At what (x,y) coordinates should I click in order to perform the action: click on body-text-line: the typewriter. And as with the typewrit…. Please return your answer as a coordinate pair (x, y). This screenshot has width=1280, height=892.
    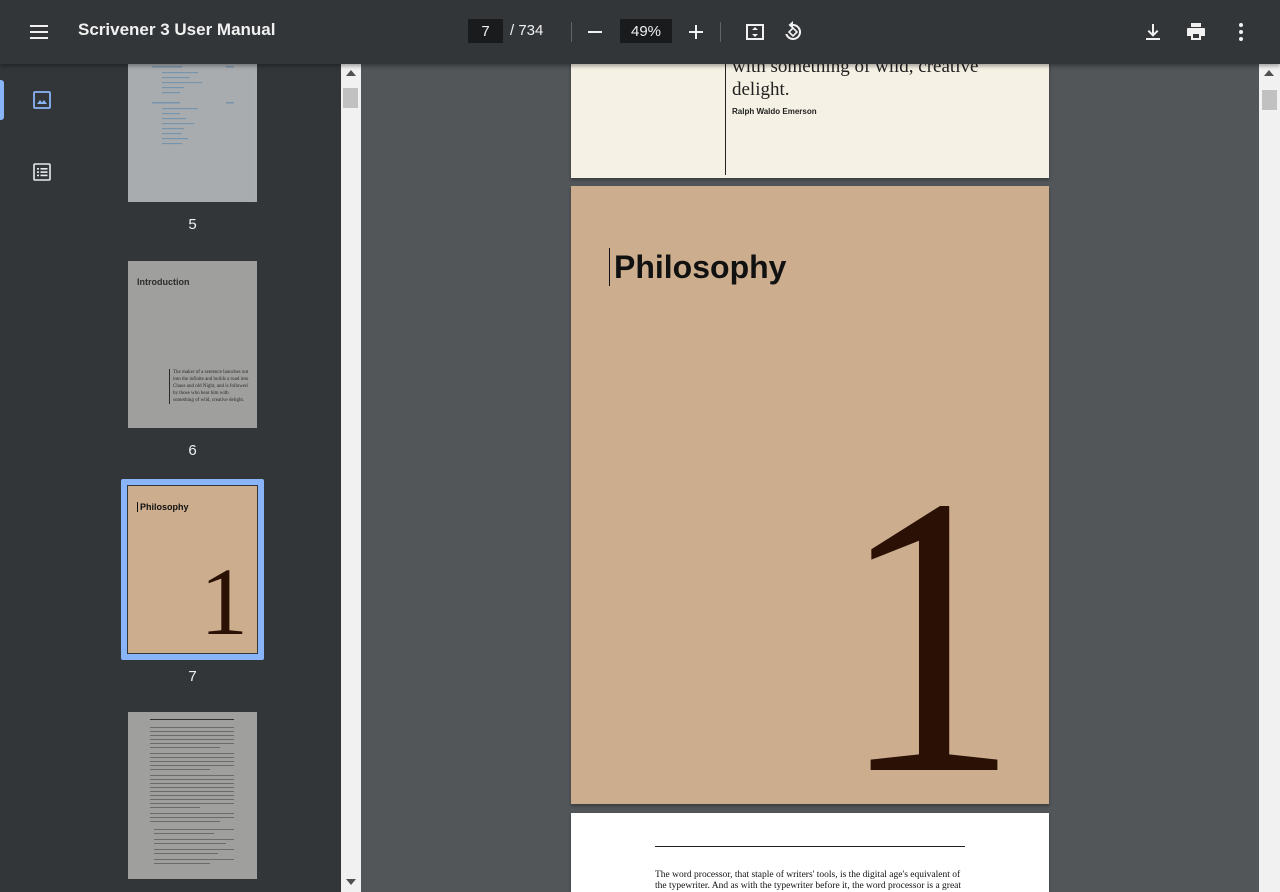
    Looking at the image, I should click on (808, 886).